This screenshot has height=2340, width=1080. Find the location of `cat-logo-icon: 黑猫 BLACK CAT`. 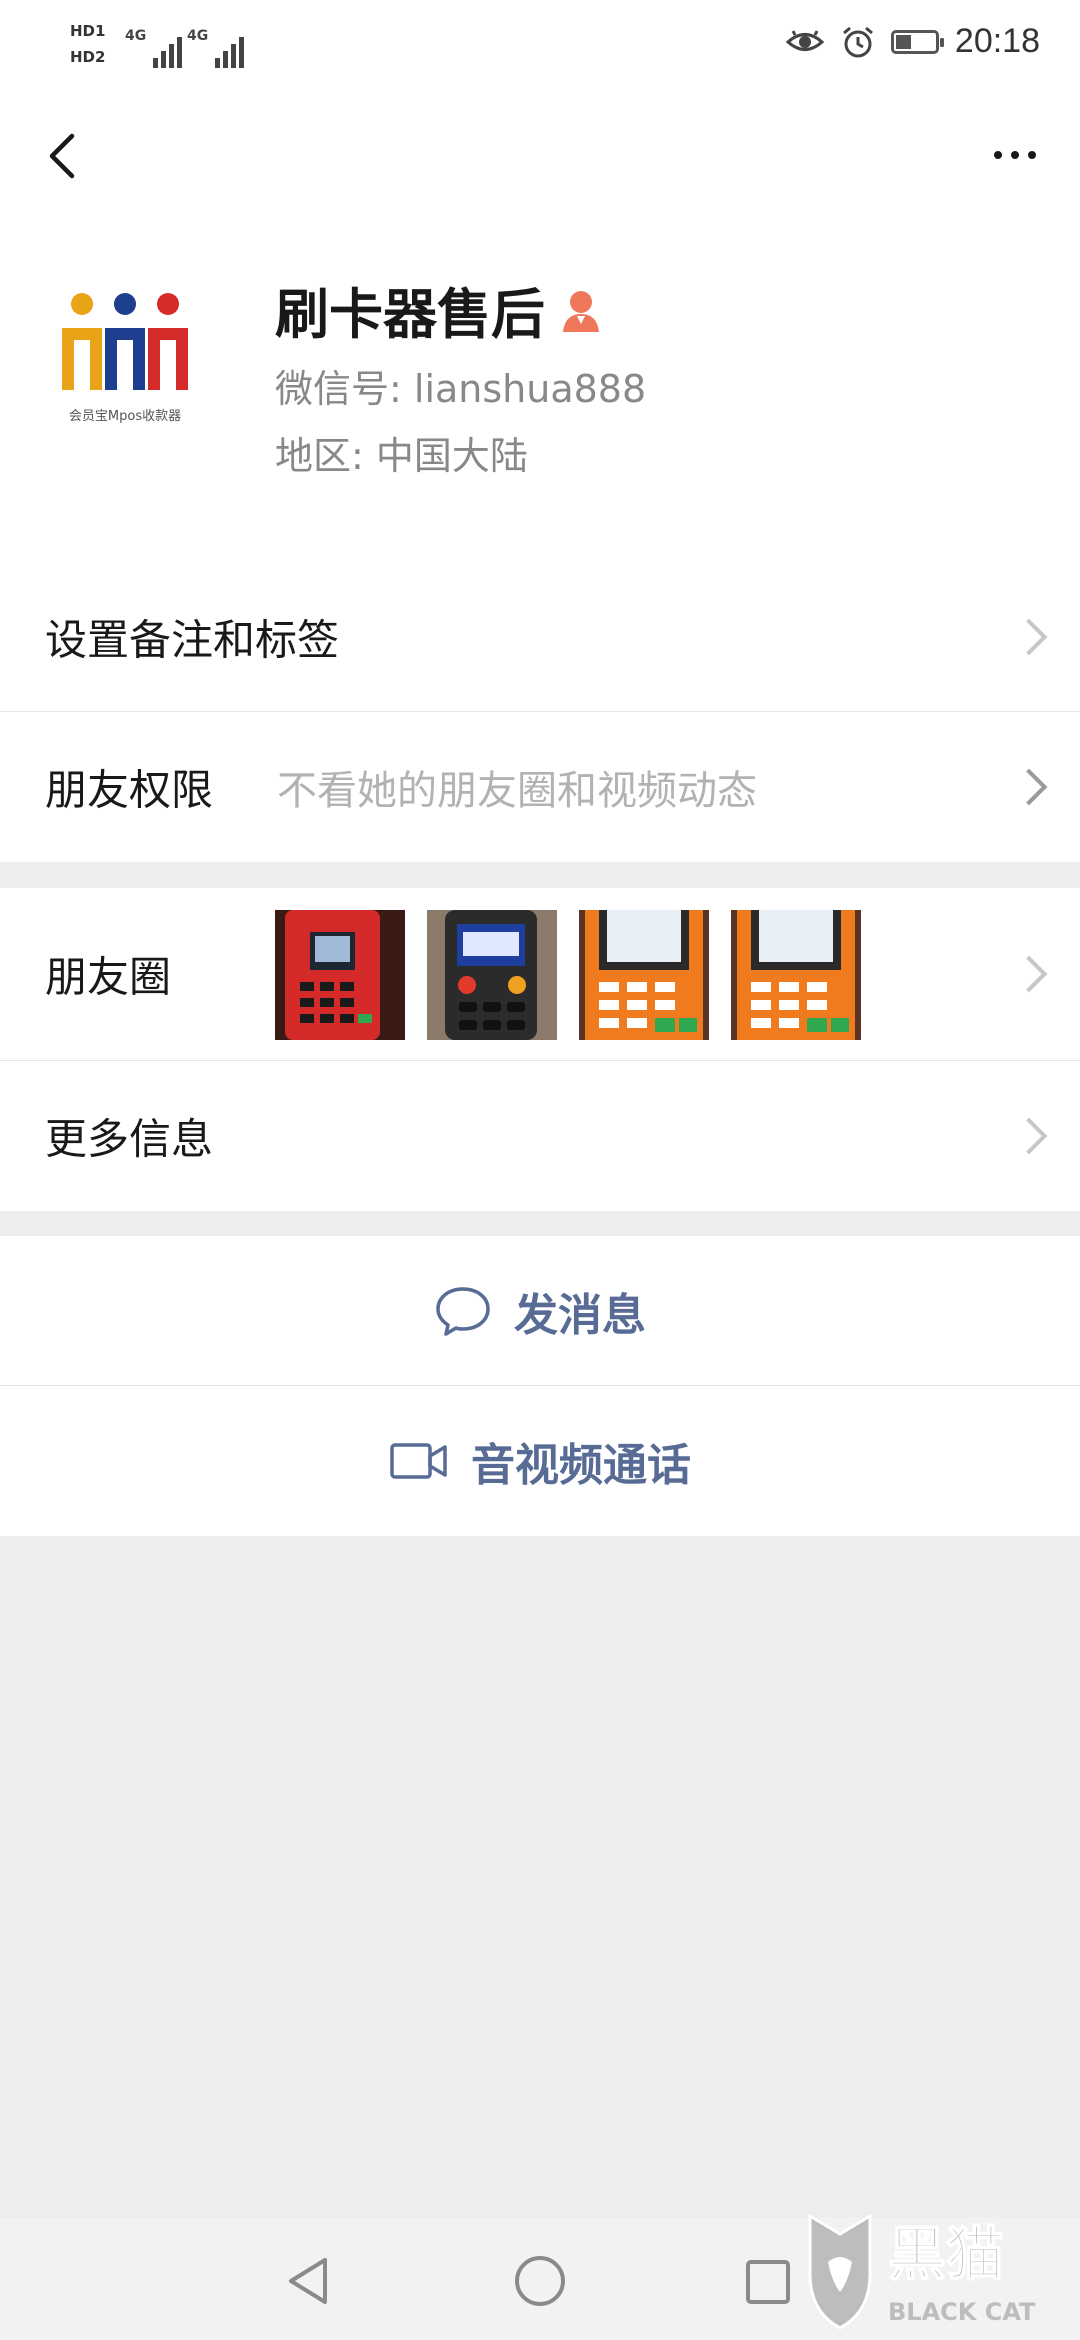

cat-logo-icon: 黑猫 BLACK CAT is located at coordinates (922, 2271).